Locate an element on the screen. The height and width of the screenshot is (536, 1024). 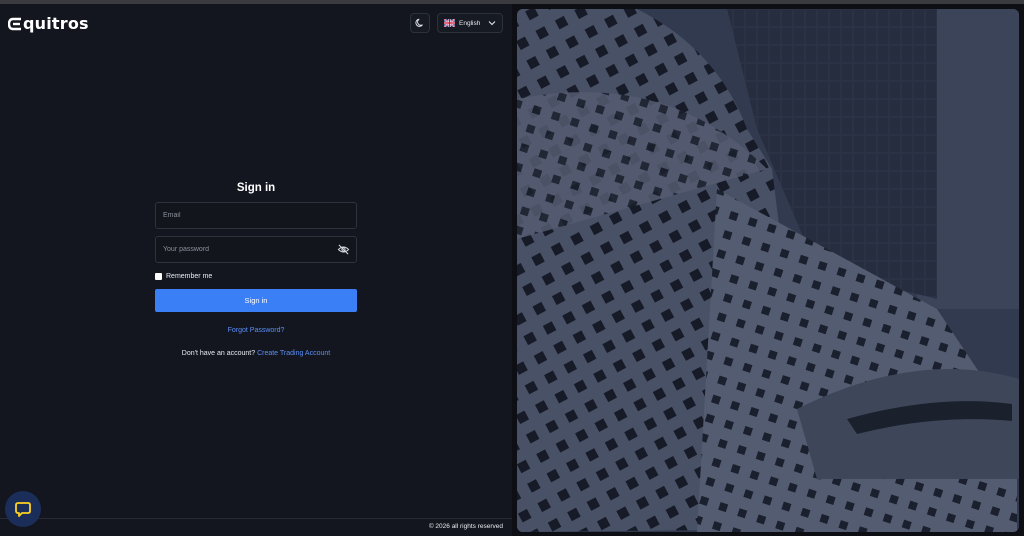
remember-me-label: Remember me is located at coordinates (189, 276).